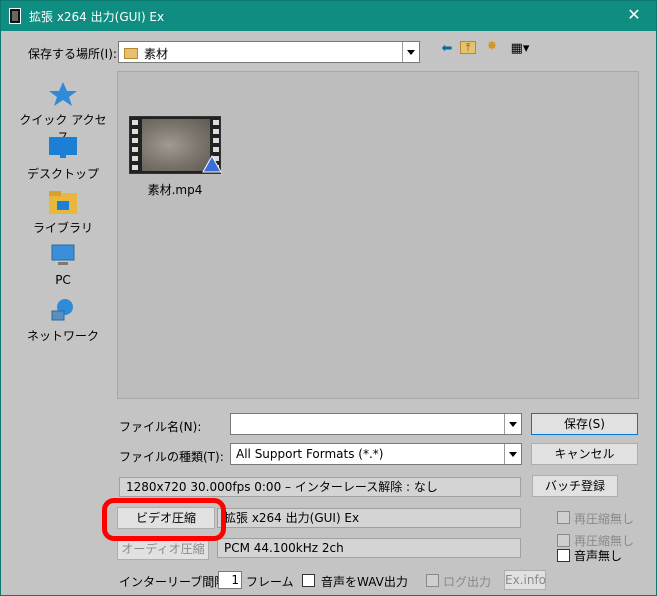  I want to click on window-title: 拡張 x264 出力(GUI) Ex, so click(97, 16).